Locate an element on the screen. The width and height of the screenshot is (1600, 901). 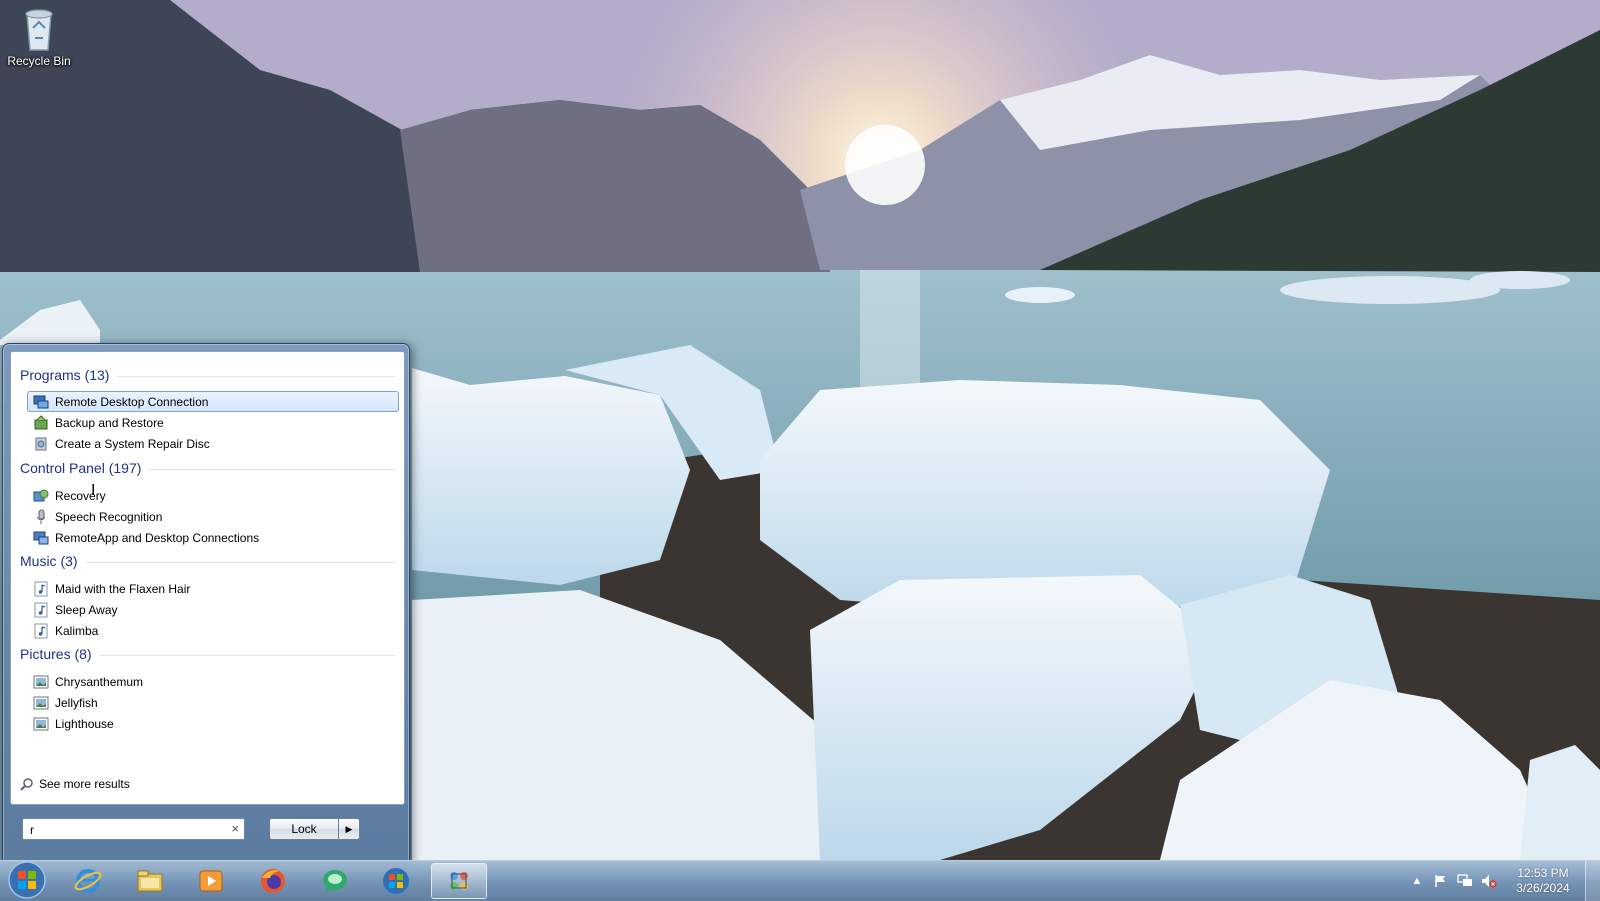
power-options-arrow-icon: ▶ is located at coordinates (349, 829).